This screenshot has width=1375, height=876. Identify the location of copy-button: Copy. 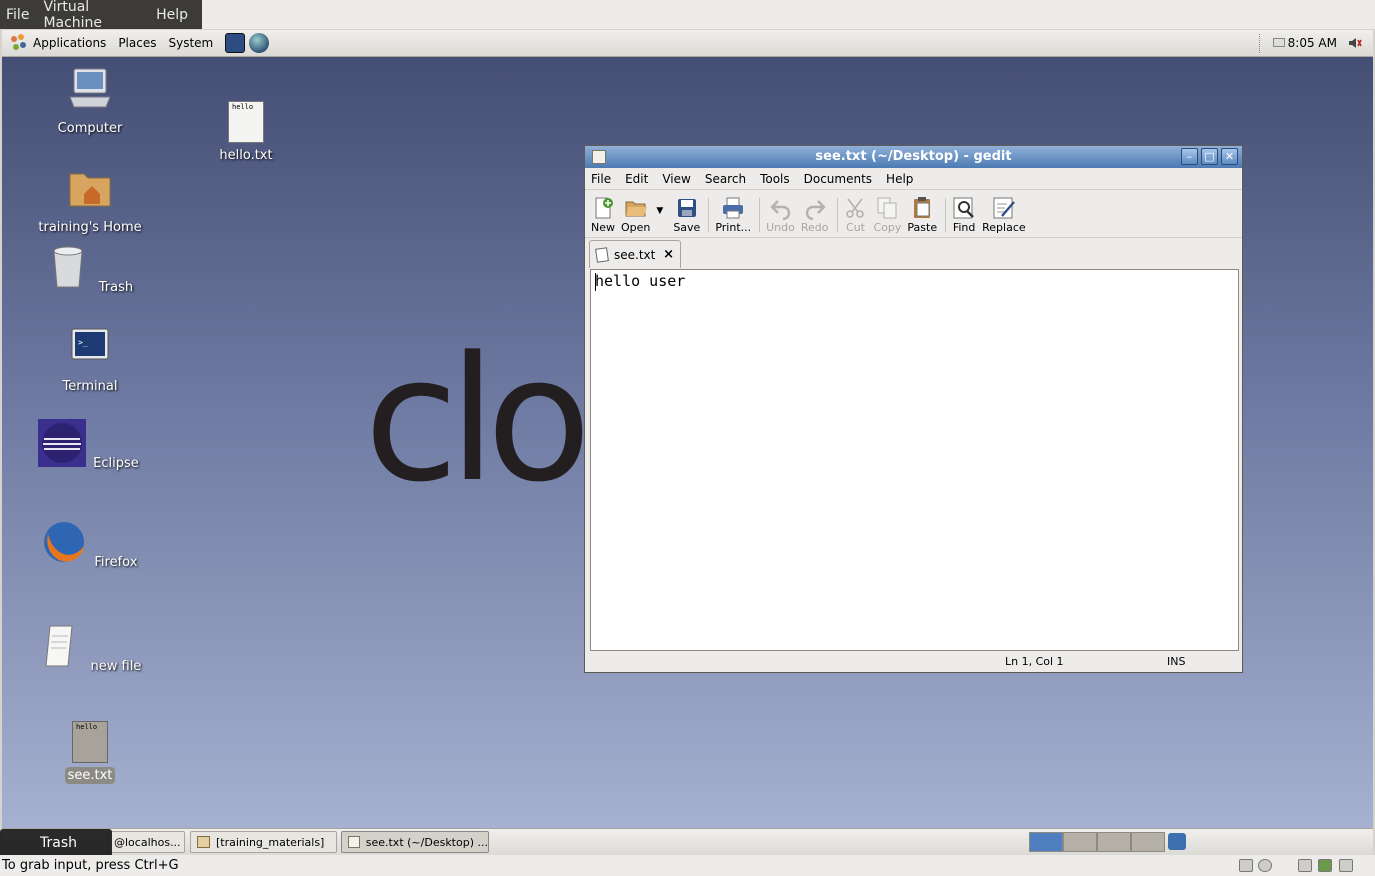
(887, 215).